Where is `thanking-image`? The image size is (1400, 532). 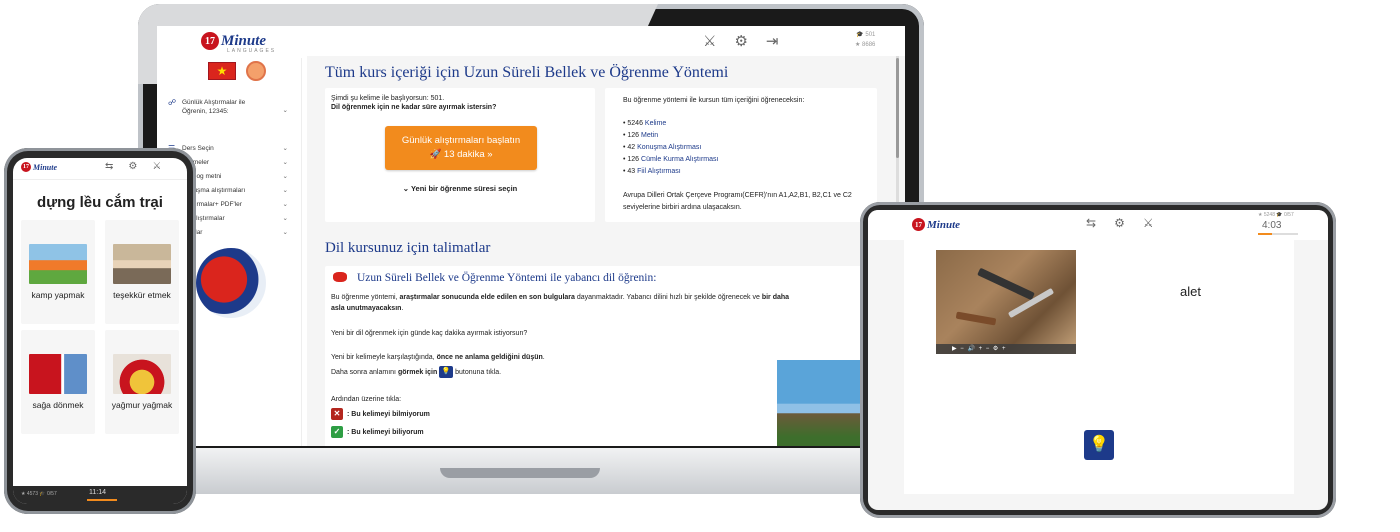
thanking-image is located at coordinates (142, 264).